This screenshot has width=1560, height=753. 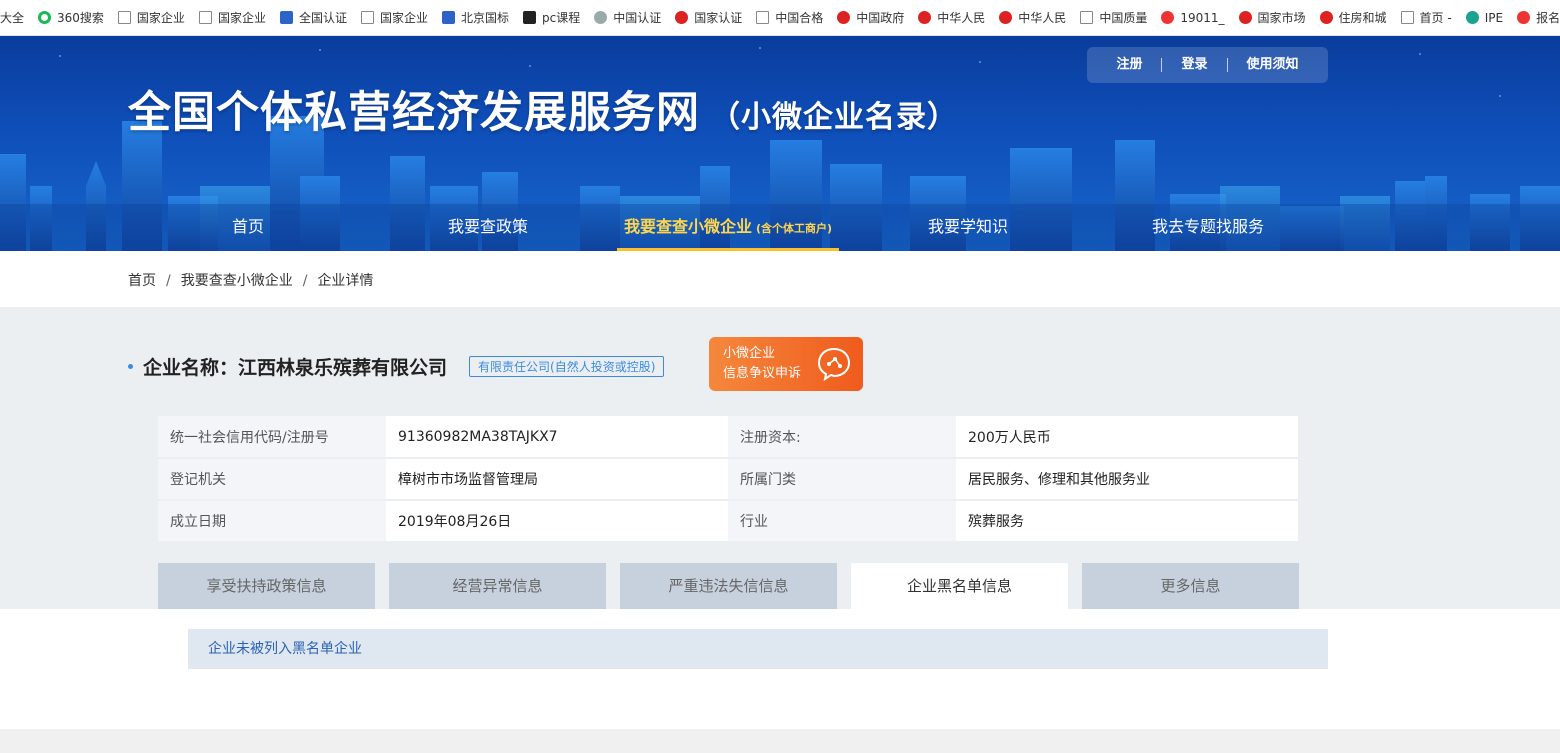 I want to click on bookmark-label: 大全, so click(x=12, y=18).